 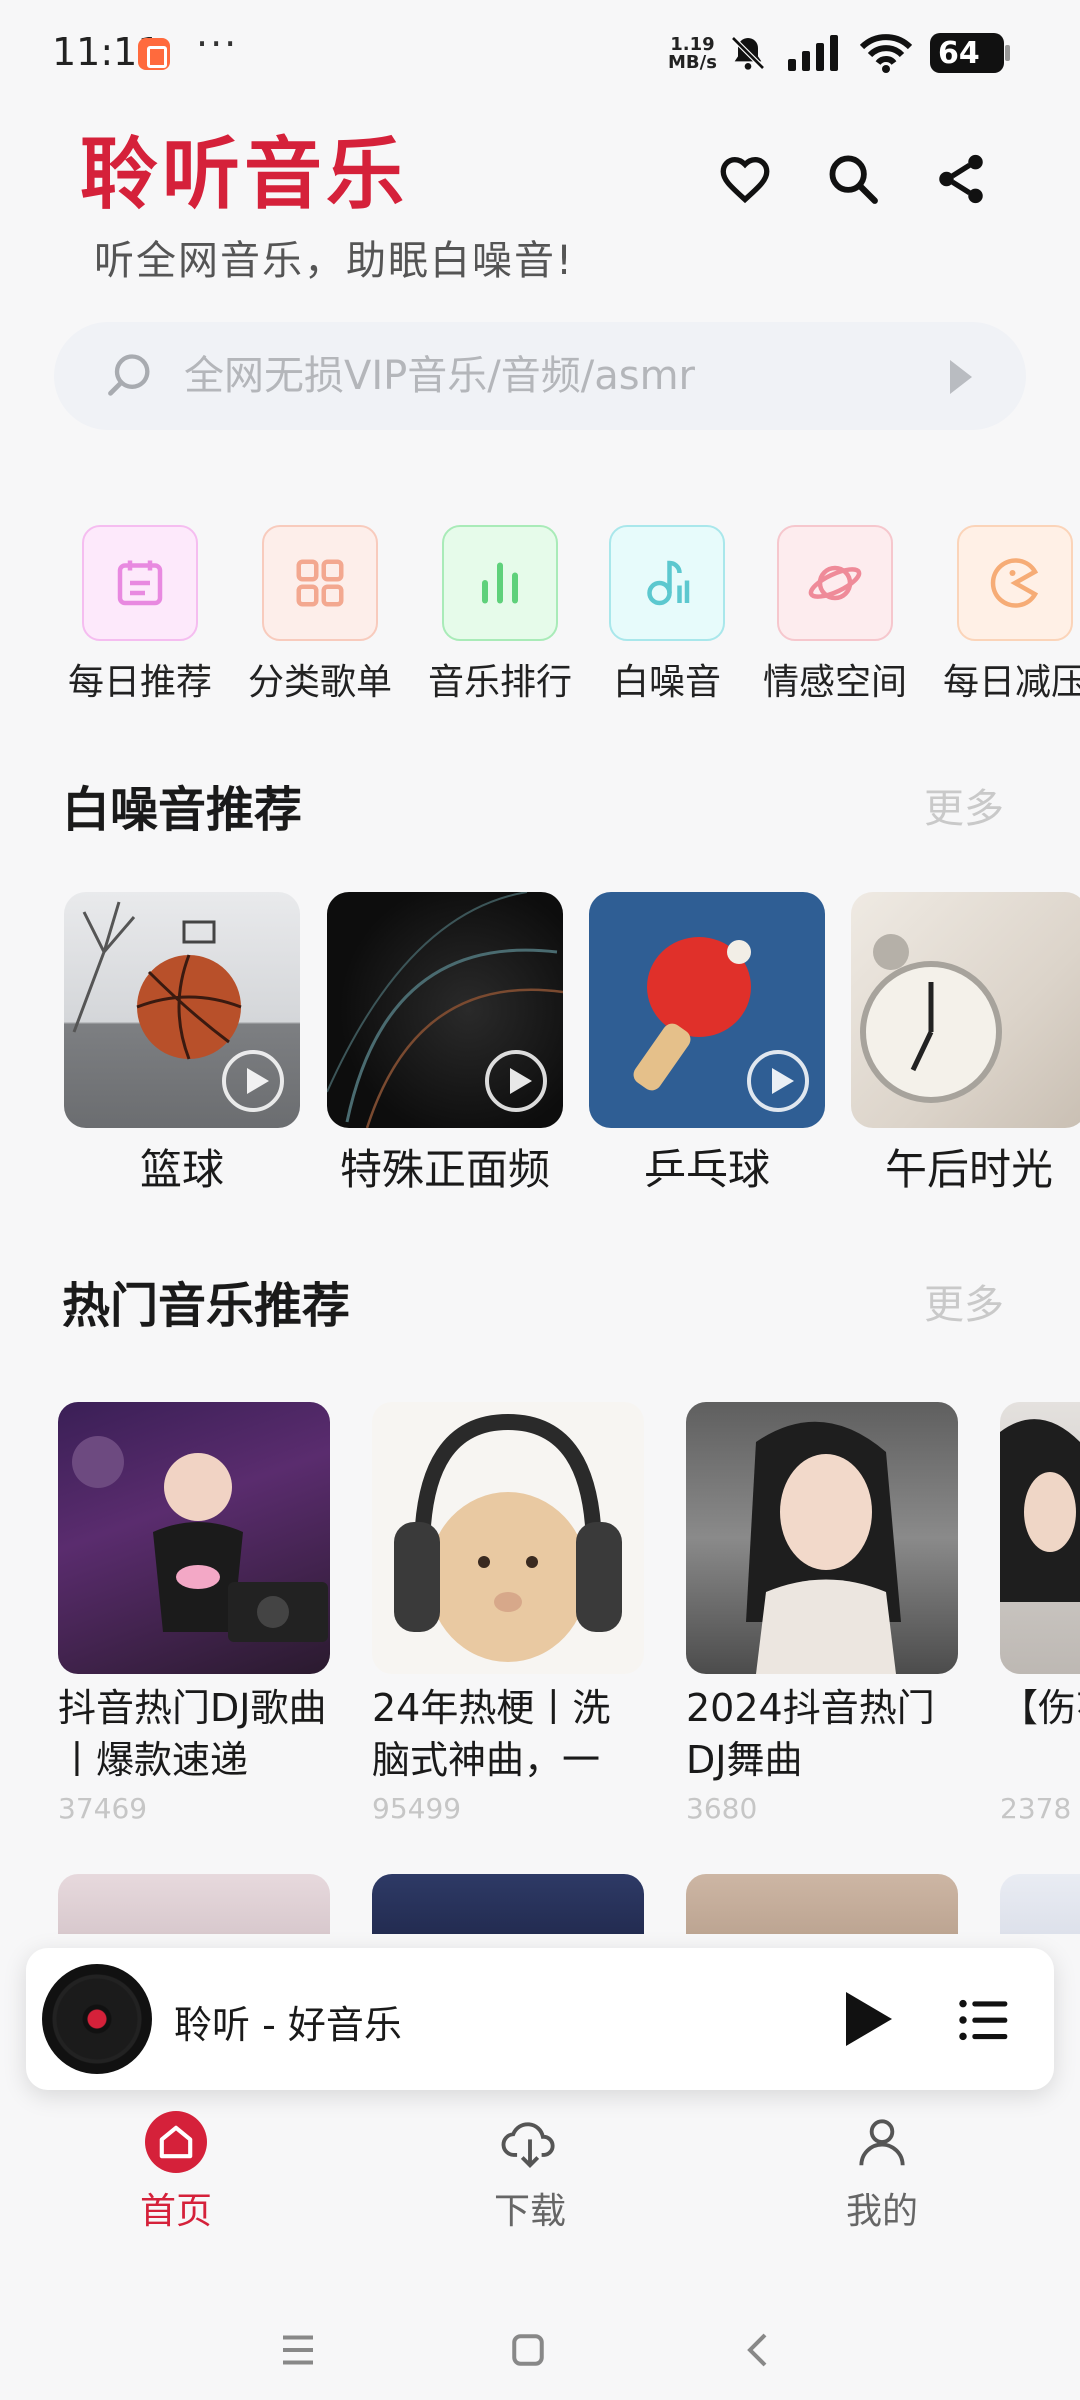 What do you see at coordinates (760, 2350) in the screenshot?
I see `back-icon` at bounding box center [760, 2350].